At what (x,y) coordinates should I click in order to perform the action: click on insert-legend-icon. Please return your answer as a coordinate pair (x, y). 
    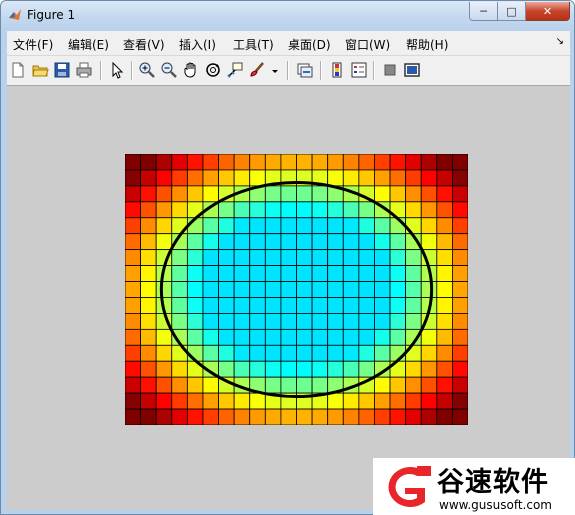
    Looking at the image, I should click on (359, 70).